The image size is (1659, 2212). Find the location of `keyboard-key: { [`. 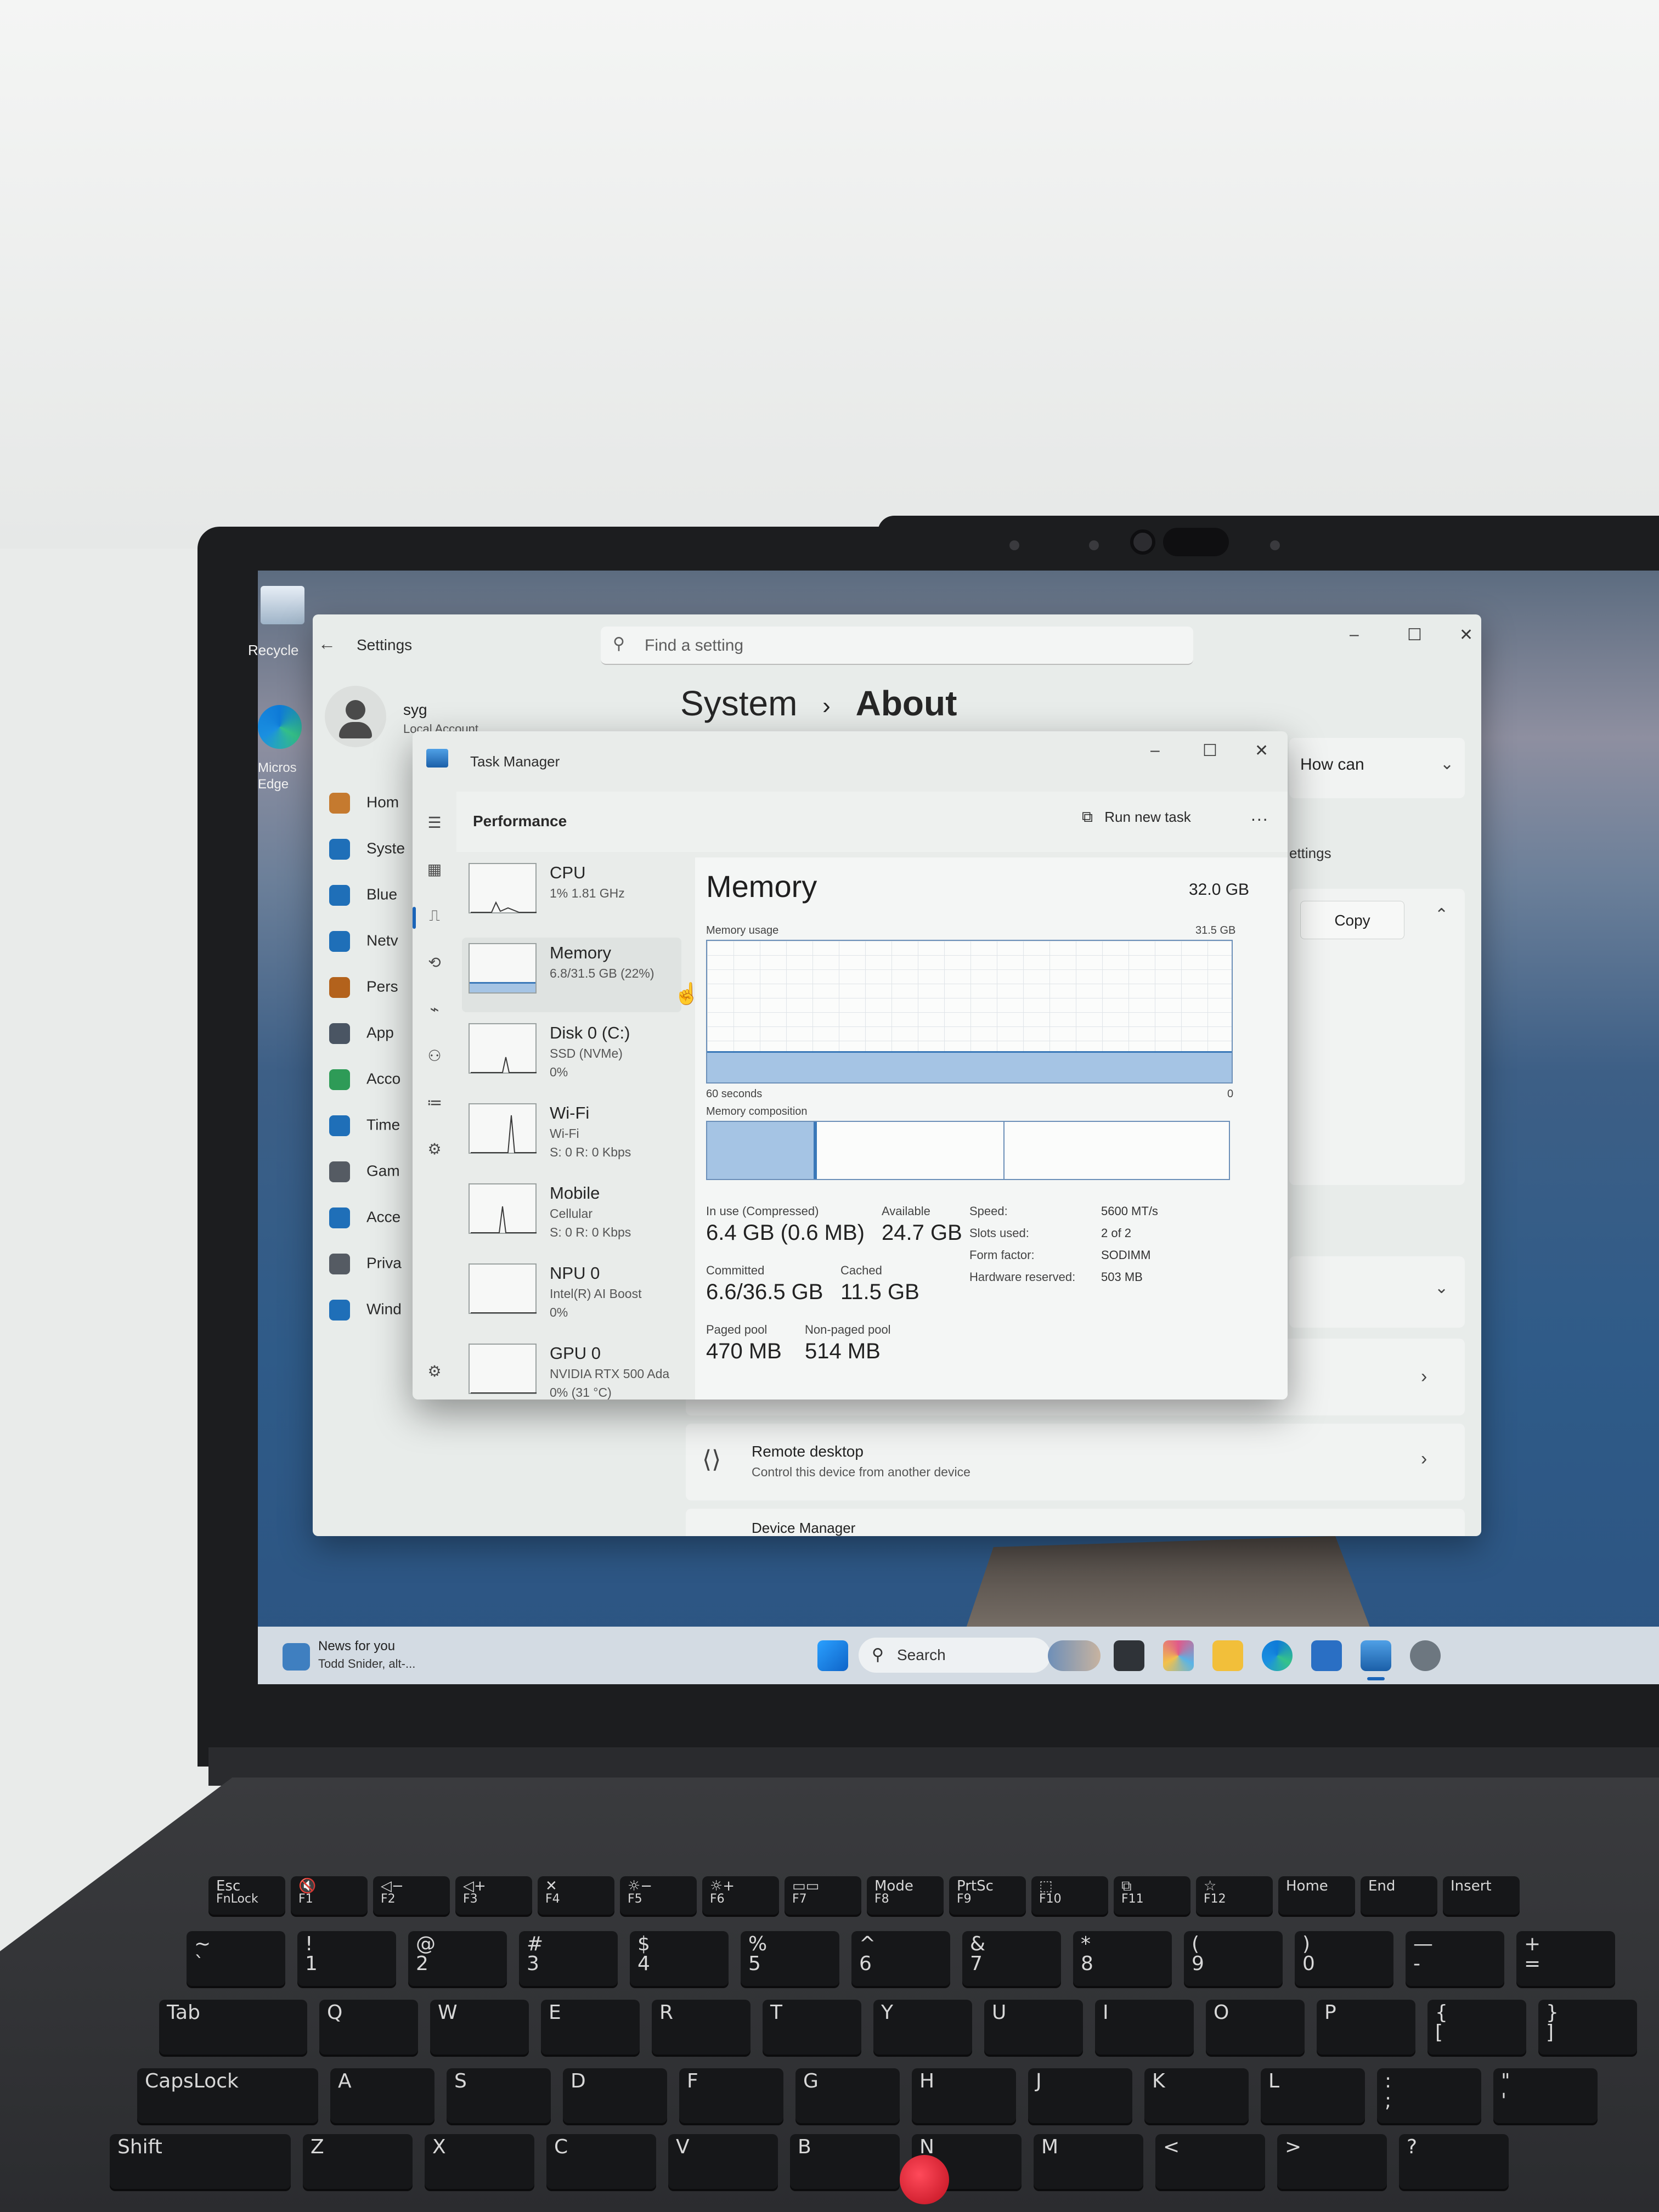

keyboard-key: { [ is located at coordinates (1476, 2028).